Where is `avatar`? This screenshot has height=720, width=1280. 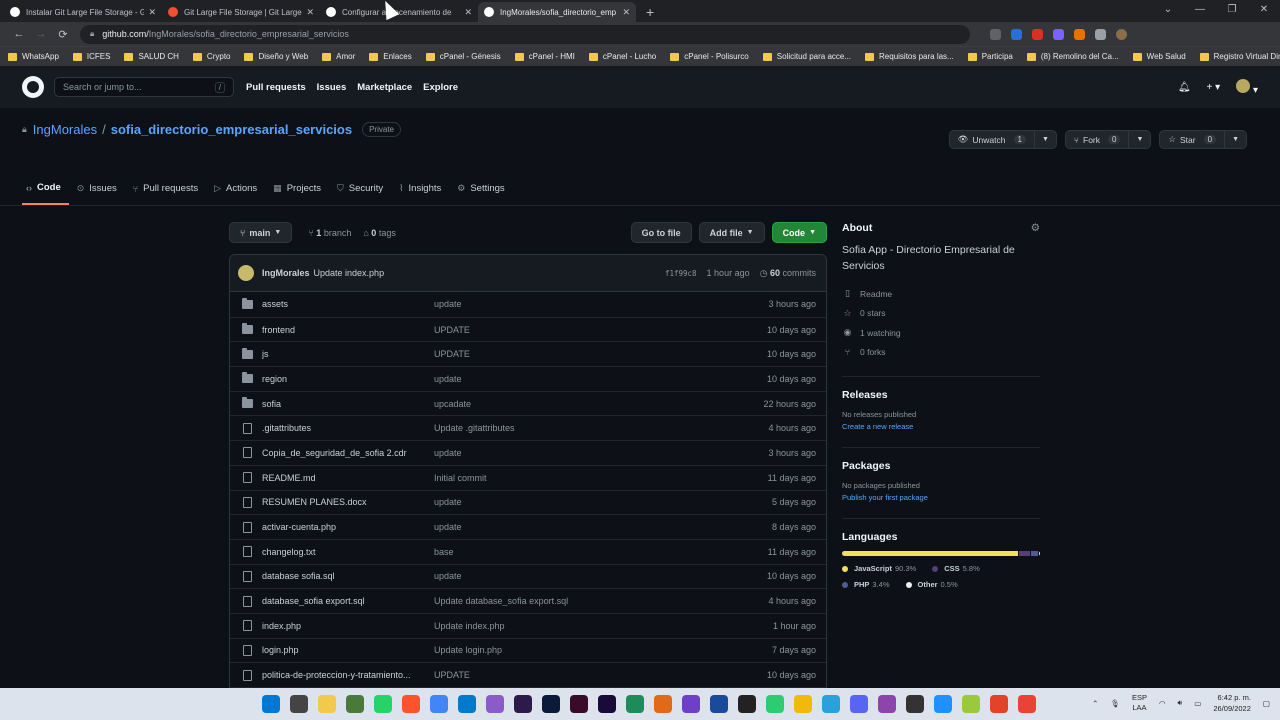
avatar is located at coordinates (246, 273).